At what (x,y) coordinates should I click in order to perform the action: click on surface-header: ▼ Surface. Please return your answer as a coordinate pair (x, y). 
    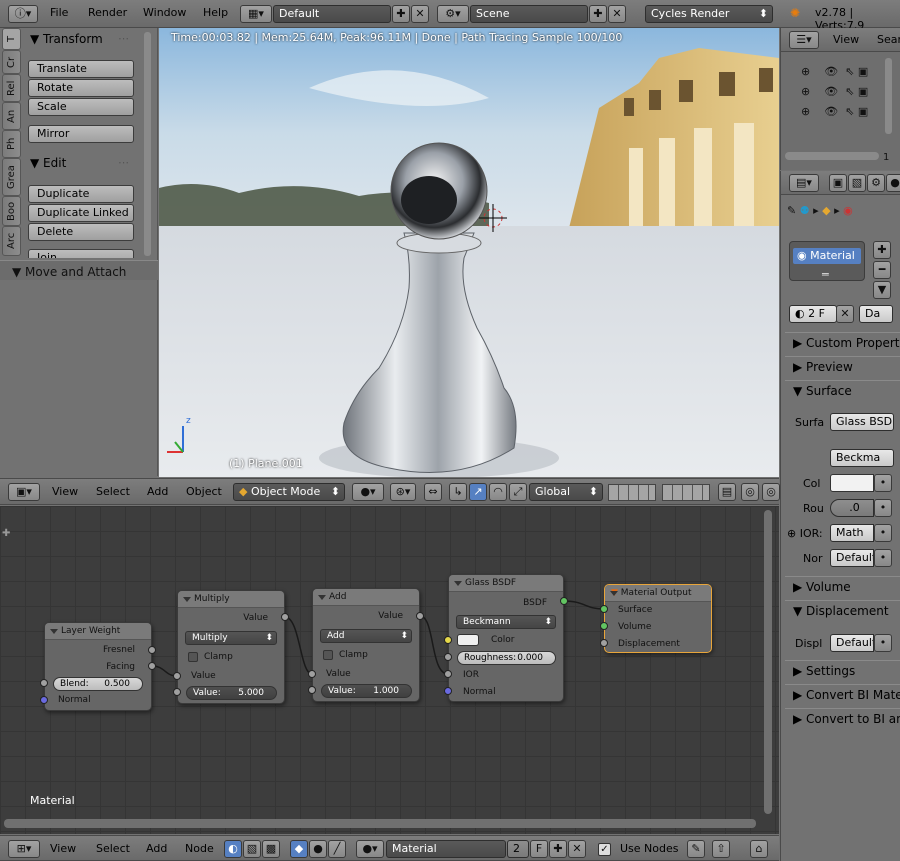
    Looking at the image, I should click on (842, 391).